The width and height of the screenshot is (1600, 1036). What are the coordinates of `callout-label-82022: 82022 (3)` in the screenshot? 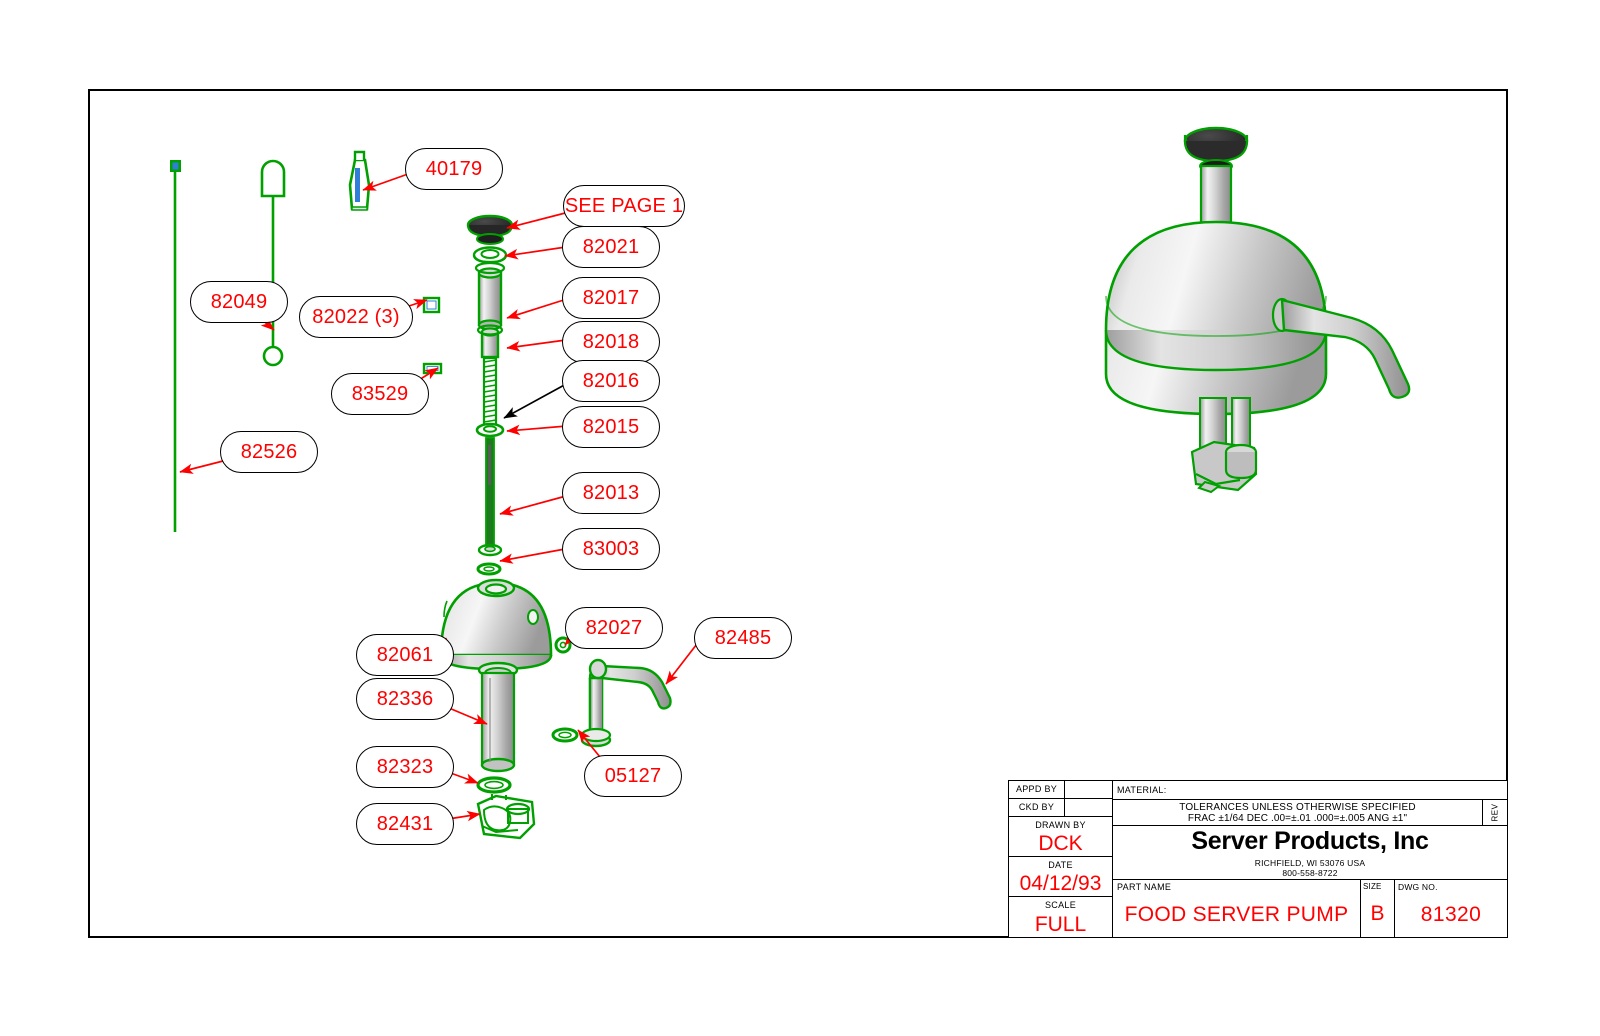 It's located at (356, 317).